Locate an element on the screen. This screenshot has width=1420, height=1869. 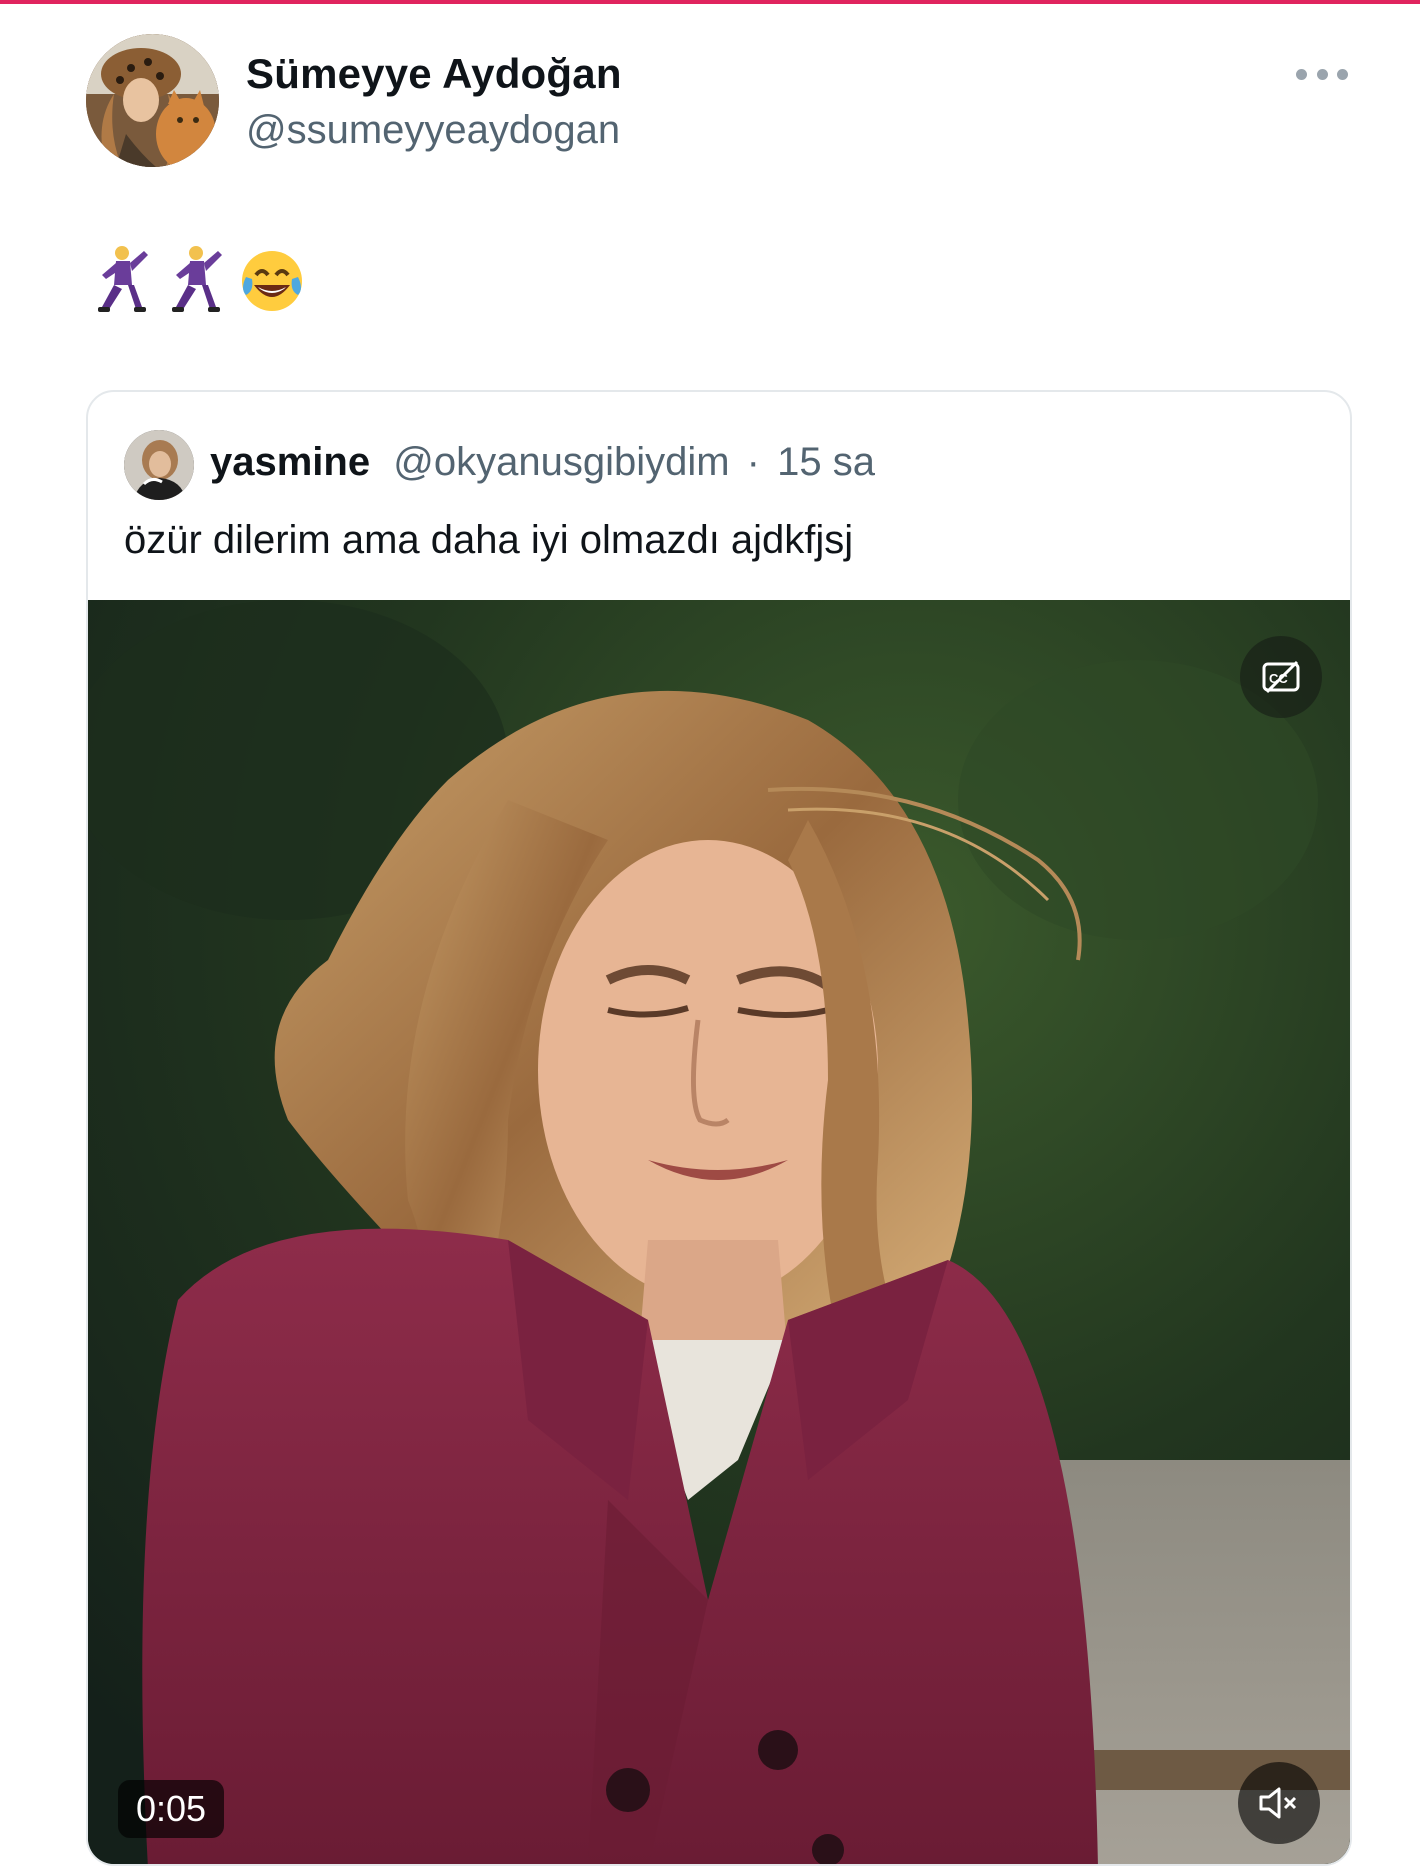
author-avatar is located at coordinates (152, 100).